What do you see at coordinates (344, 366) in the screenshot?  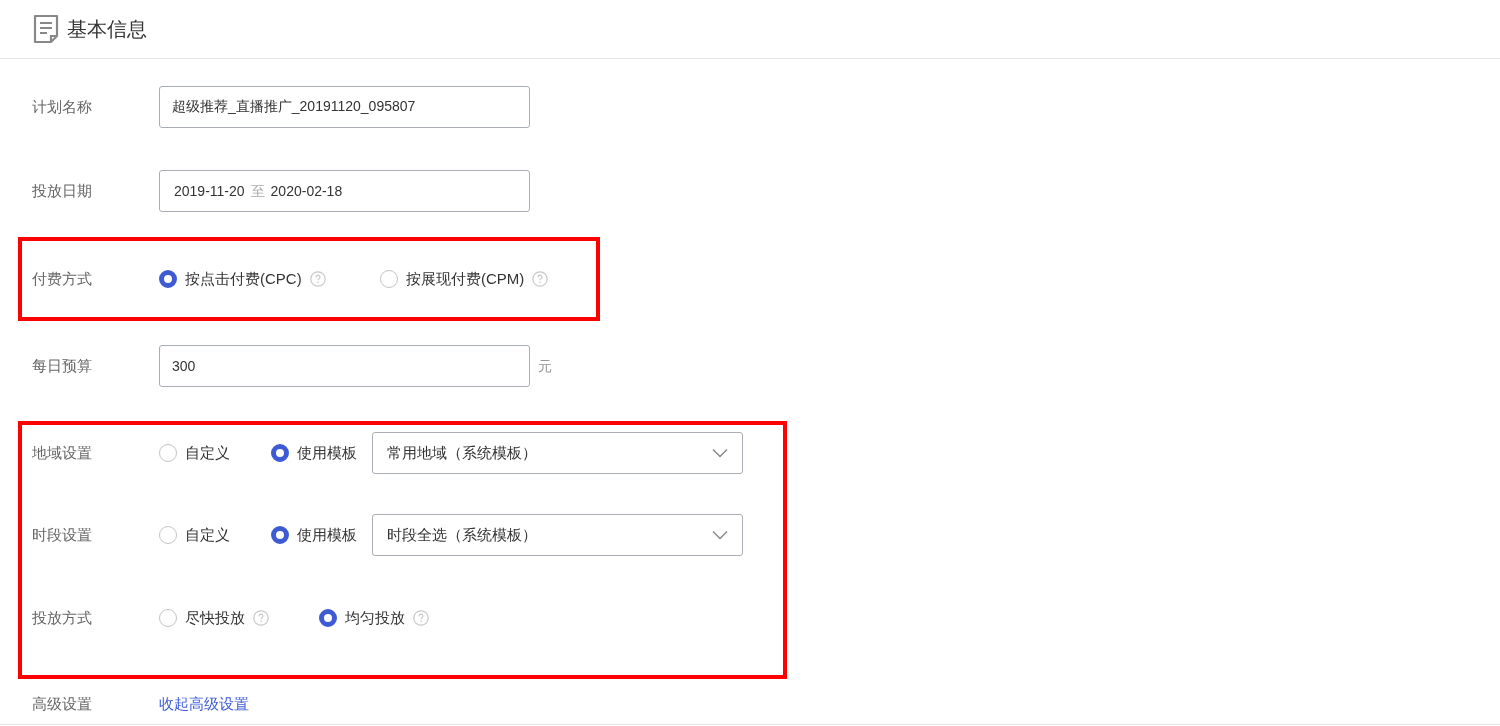 I see `text-field: 300` at bounding box center [344, 366].